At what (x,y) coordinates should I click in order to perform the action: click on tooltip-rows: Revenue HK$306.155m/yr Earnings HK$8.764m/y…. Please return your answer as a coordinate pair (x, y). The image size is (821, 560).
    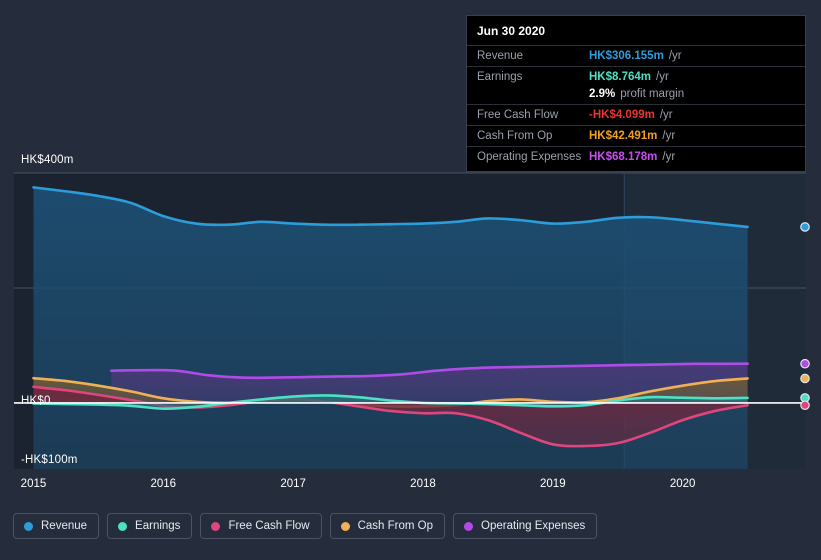
    Looking at the image, I should click on (636, 106).